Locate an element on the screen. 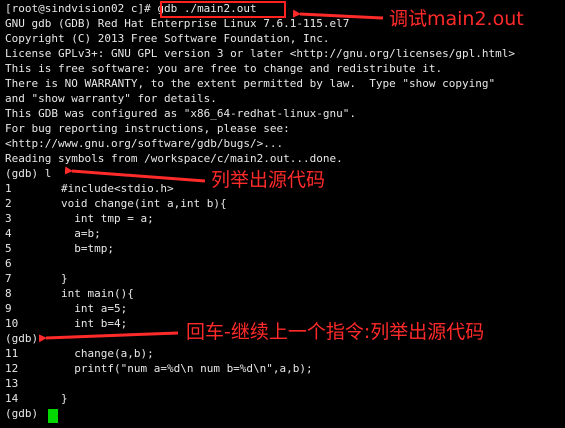  annotation-repeat: 回车-继续上一个指令:列举出源代码 is located at coordinates (335, 332).